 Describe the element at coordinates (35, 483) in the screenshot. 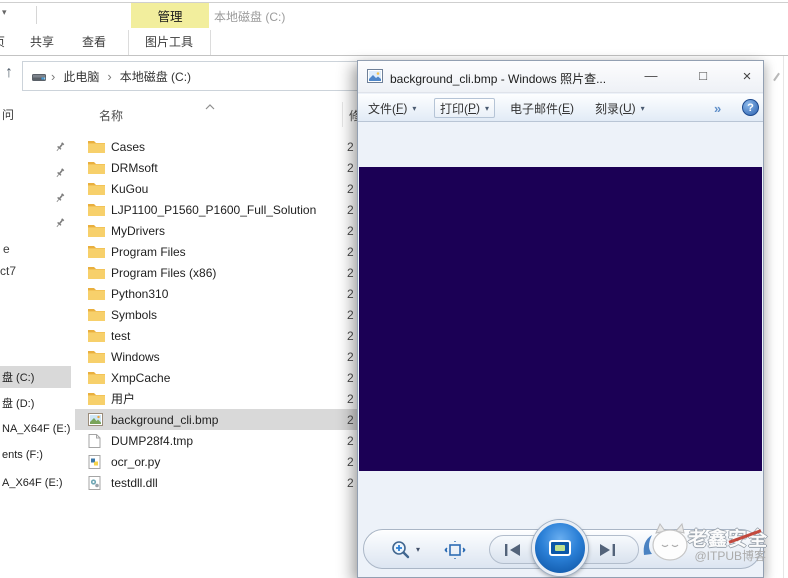

I see `sidebar-item-drive: A_X64F (E:)` at that location.